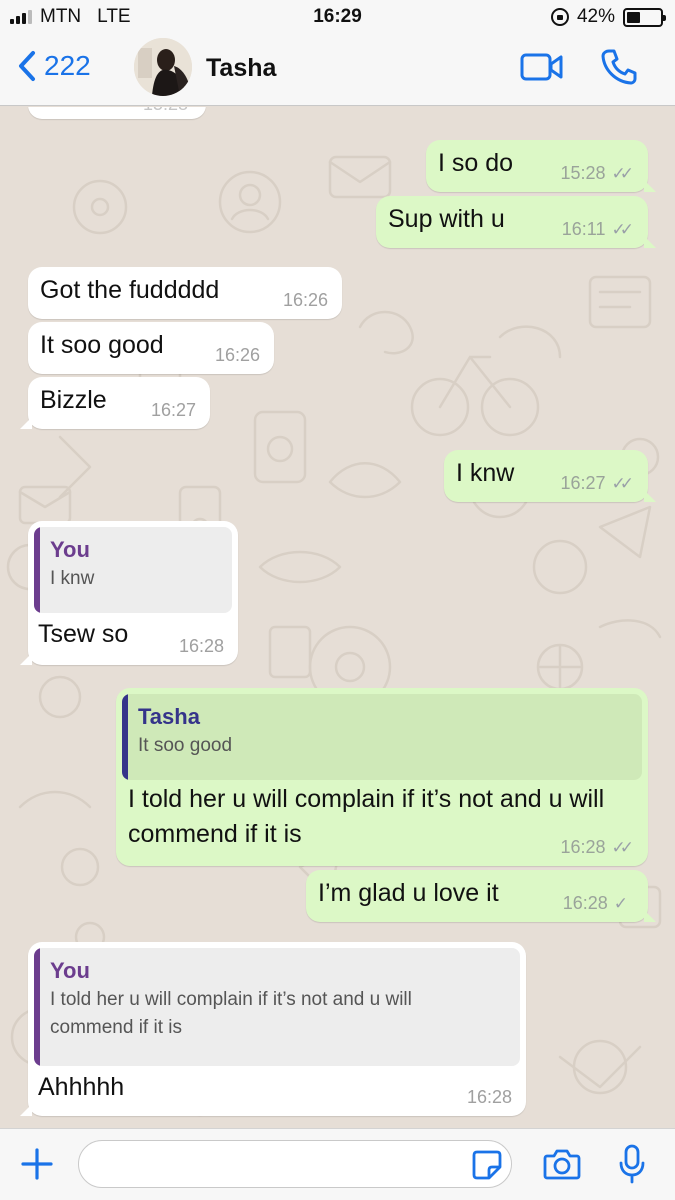  What do you see at coordinates (541, 166) in the screenshot?
I see `outgoing-message: I so do 15:28 ✓✓` at bounding box center [541, 166].